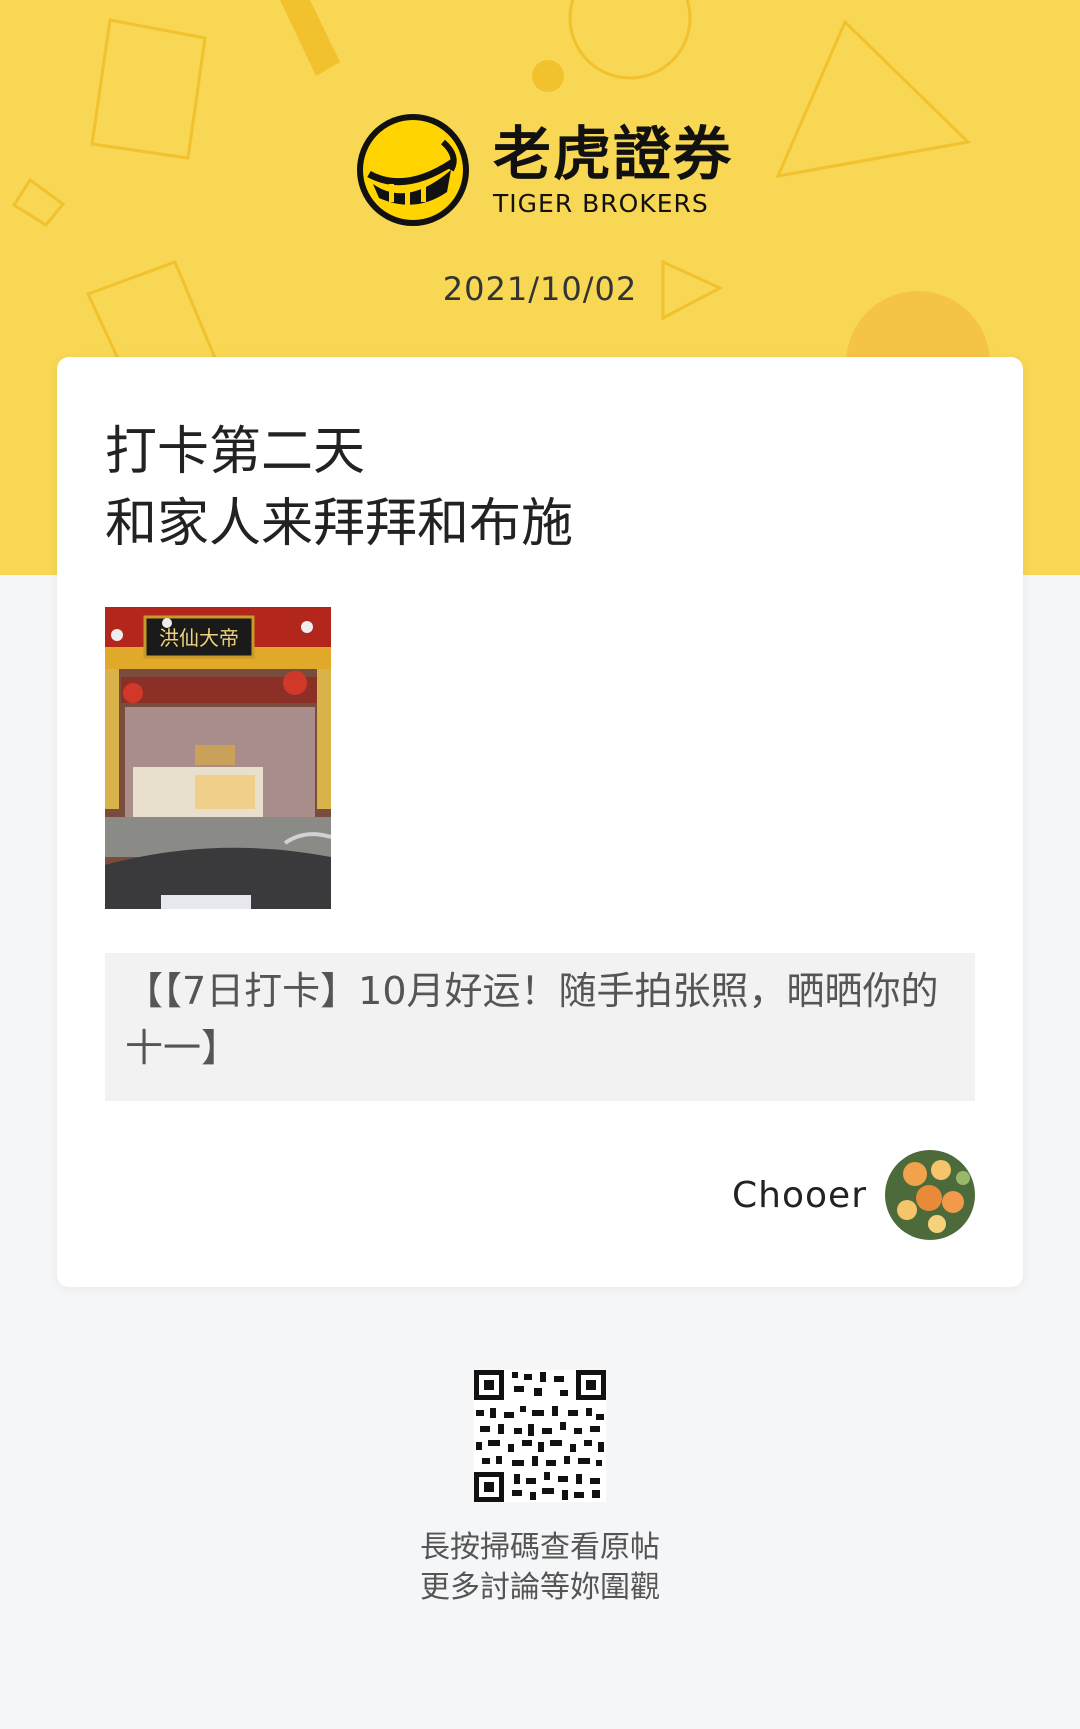  What do you see at coordinates (540, 289) in the screenshot?
I see `post-date: 2021/10/02` at bounding box center [540, 289].